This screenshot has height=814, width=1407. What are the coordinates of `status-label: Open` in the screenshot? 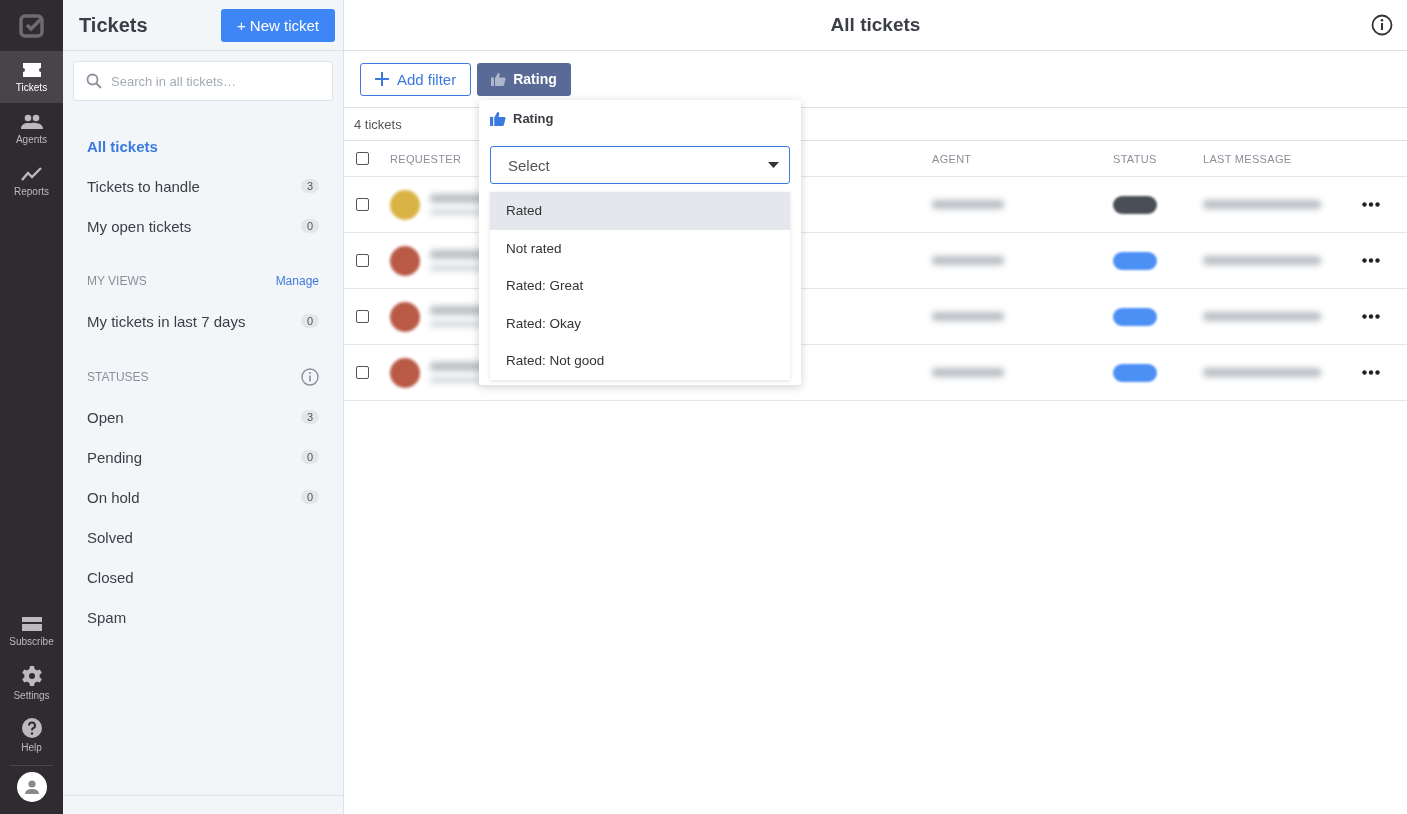 It's located at (105, 417).